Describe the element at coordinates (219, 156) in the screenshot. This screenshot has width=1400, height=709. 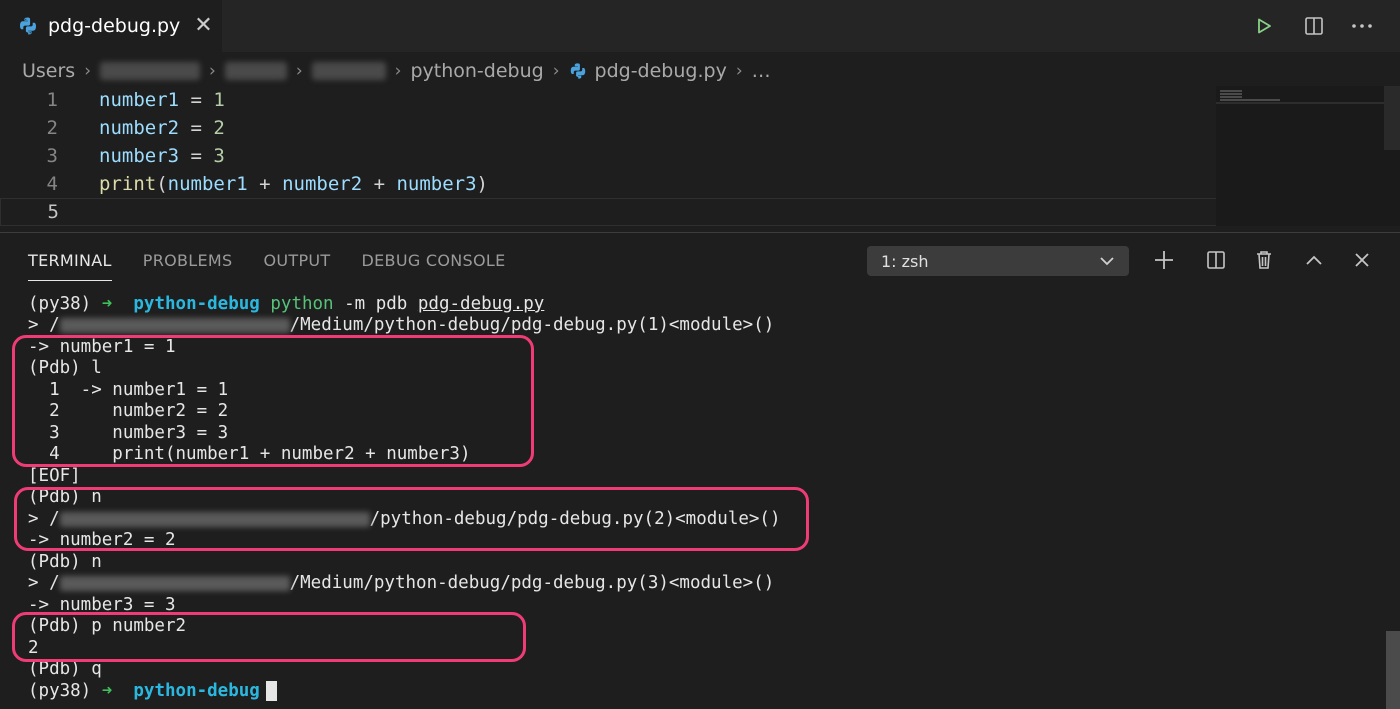
I see `code-token: 3` at that location.